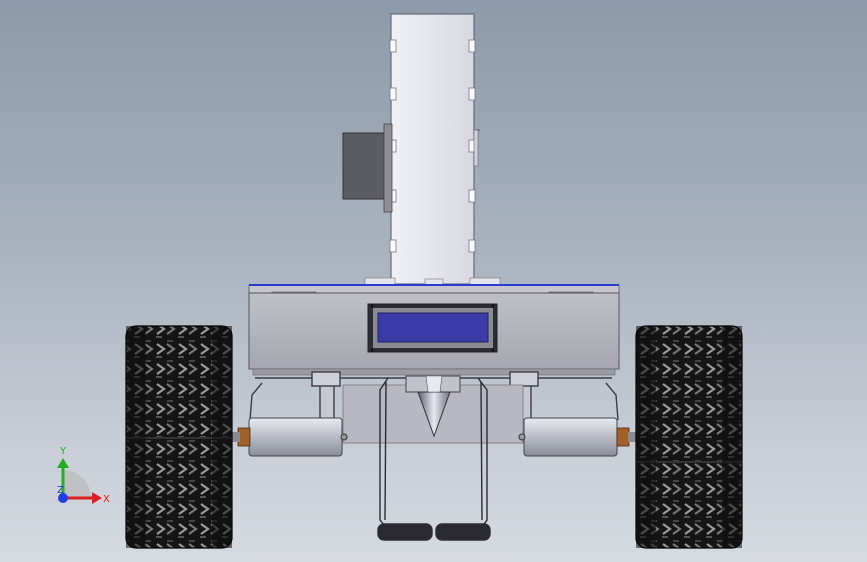 This screenshot has width=867, height=562. I want to click on lcd-display, so click(432, 328).